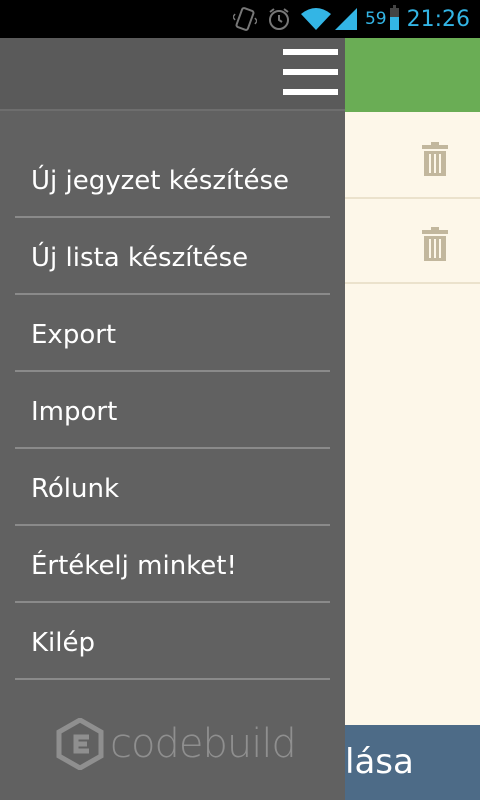 The width and height of the screenshot is (480, 800). What do you see at coordinates (375, 19) in the screenshot?
I see `battery-percent: 59` at bounding box center [375, 19].